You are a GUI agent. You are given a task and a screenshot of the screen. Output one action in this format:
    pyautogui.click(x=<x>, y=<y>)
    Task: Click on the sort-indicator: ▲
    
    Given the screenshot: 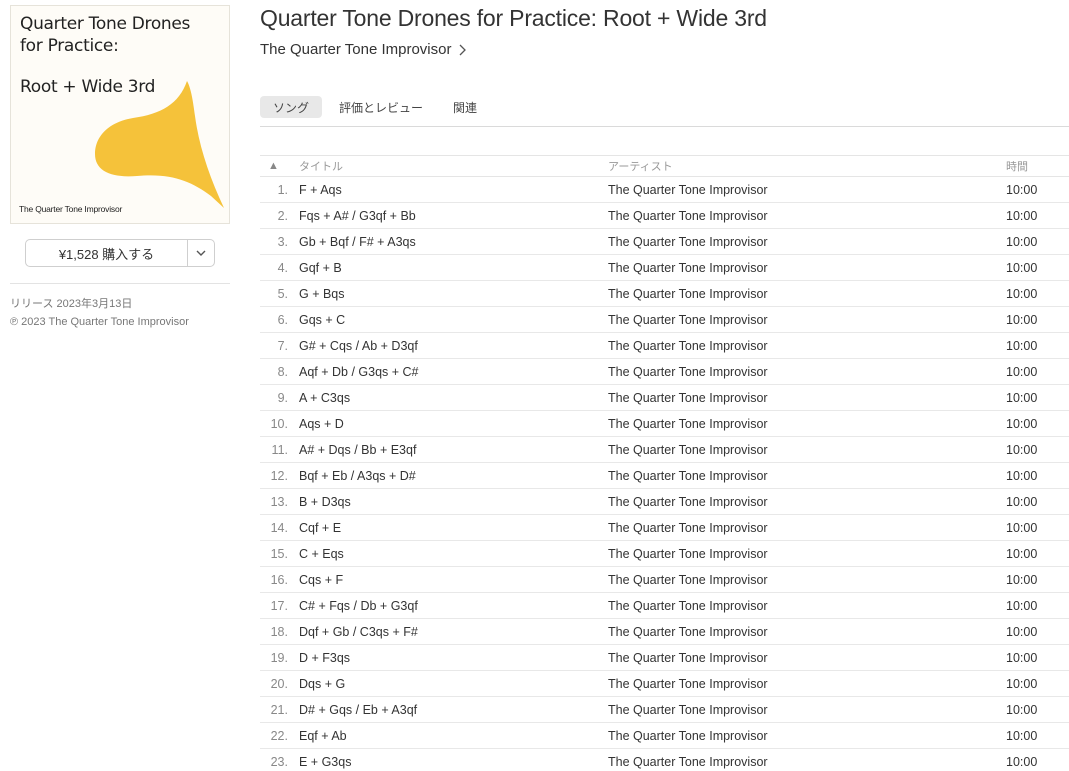 What is the action you would take?
    pyautogui.click(x=279, y=166)
    